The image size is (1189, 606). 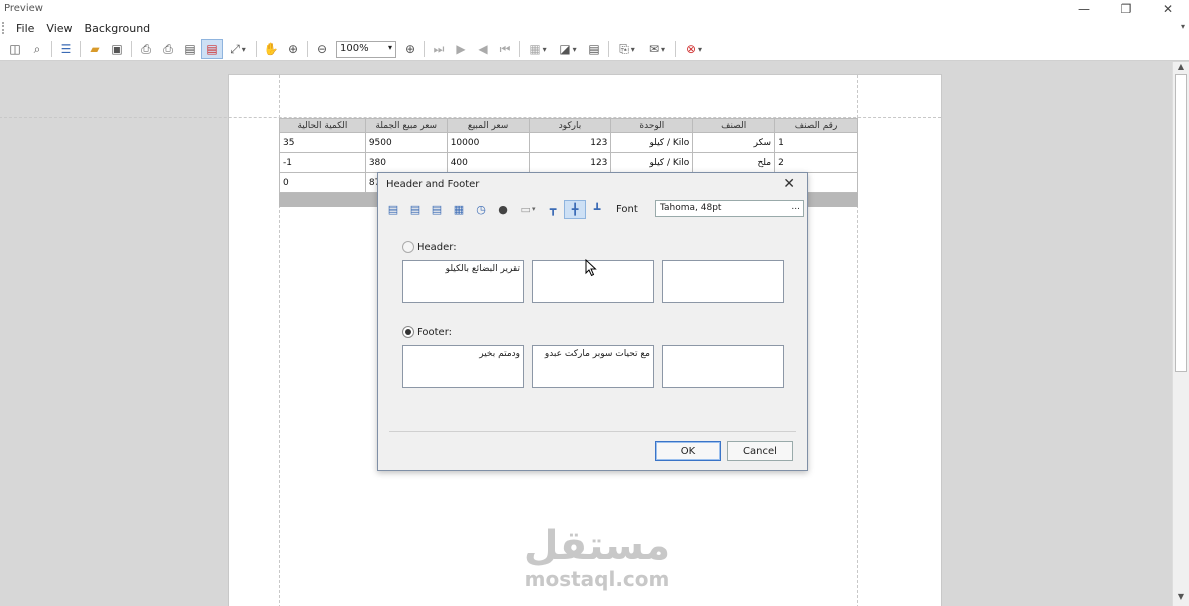 I want to click on page-setup-icon: ▤, so click(x=190, y=49).